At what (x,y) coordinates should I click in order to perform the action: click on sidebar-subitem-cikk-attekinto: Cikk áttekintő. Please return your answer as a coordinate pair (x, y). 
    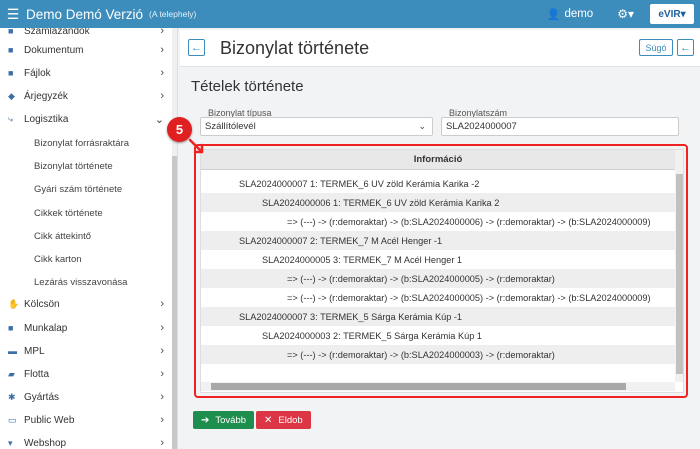
    Looking at the image, I should click on (62, 236).